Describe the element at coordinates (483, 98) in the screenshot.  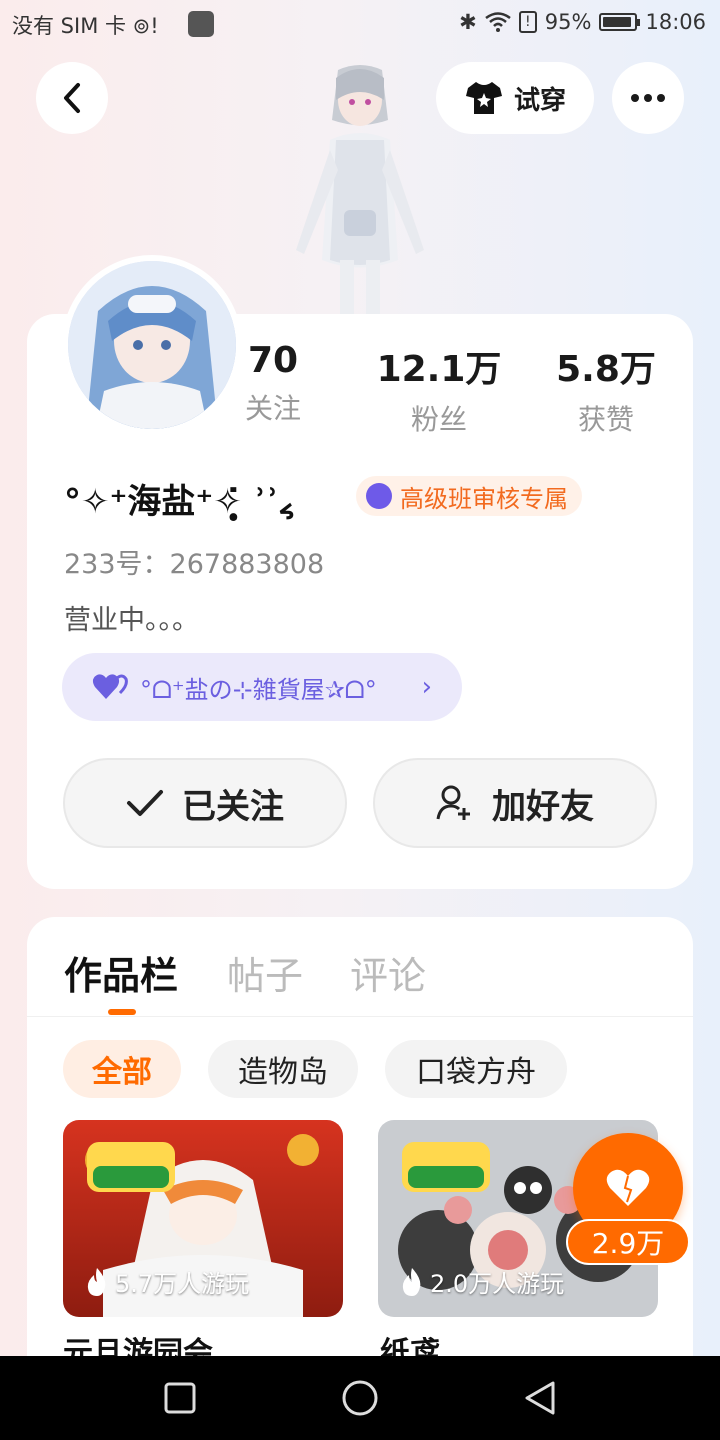
I see `tshirt-icon` at that location.